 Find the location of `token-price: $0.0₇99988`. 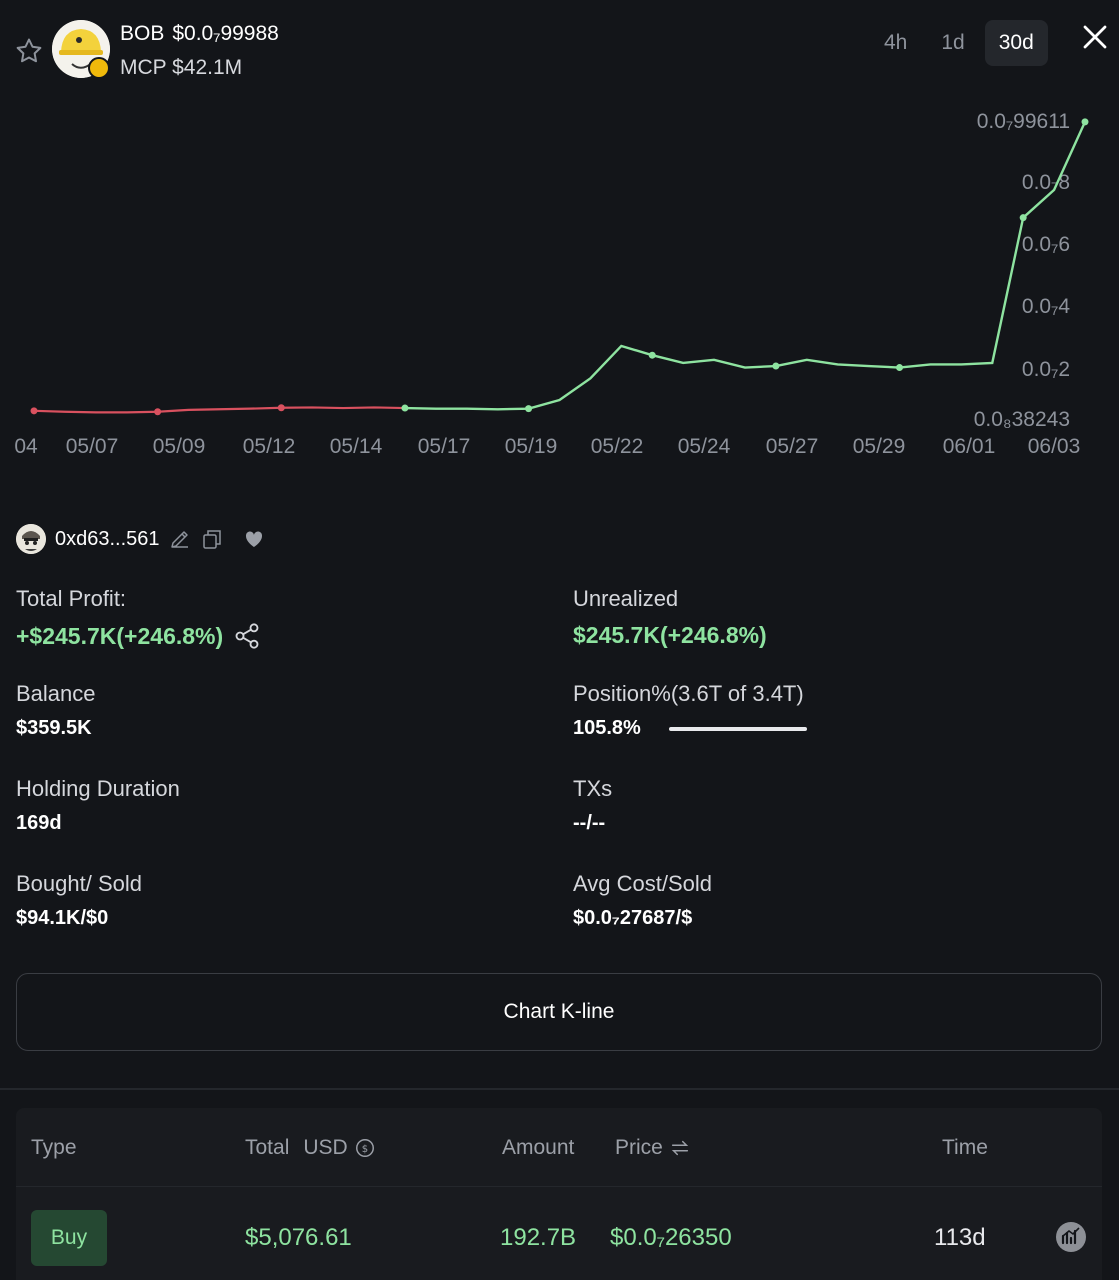

token-price: $0.0₇99988 is located at coordinates (225, 33).